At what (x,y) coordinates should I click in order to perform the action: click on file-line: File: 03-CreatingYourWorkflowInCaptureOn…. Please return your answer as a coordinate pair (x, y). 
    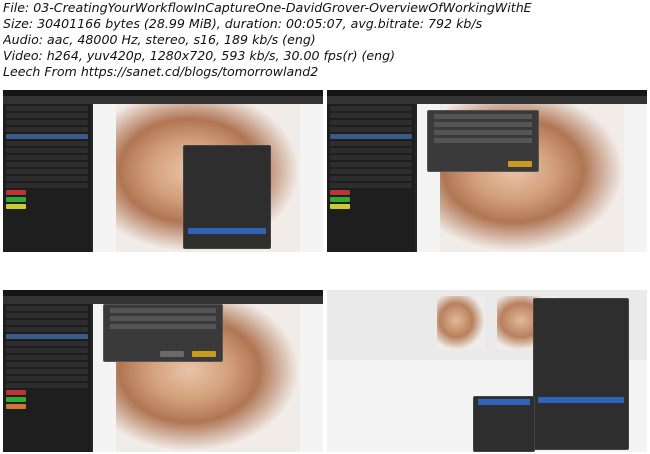
    Looking at the image, I should click on (267, 7).